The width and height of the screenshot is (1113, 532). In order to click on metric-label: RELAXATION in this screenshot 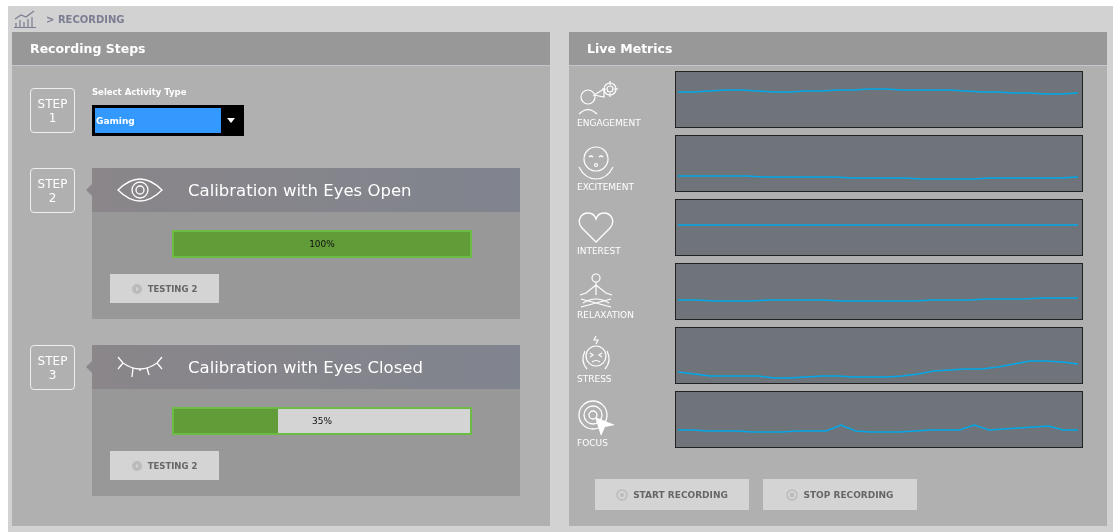, I will do `click(606, 315)`.